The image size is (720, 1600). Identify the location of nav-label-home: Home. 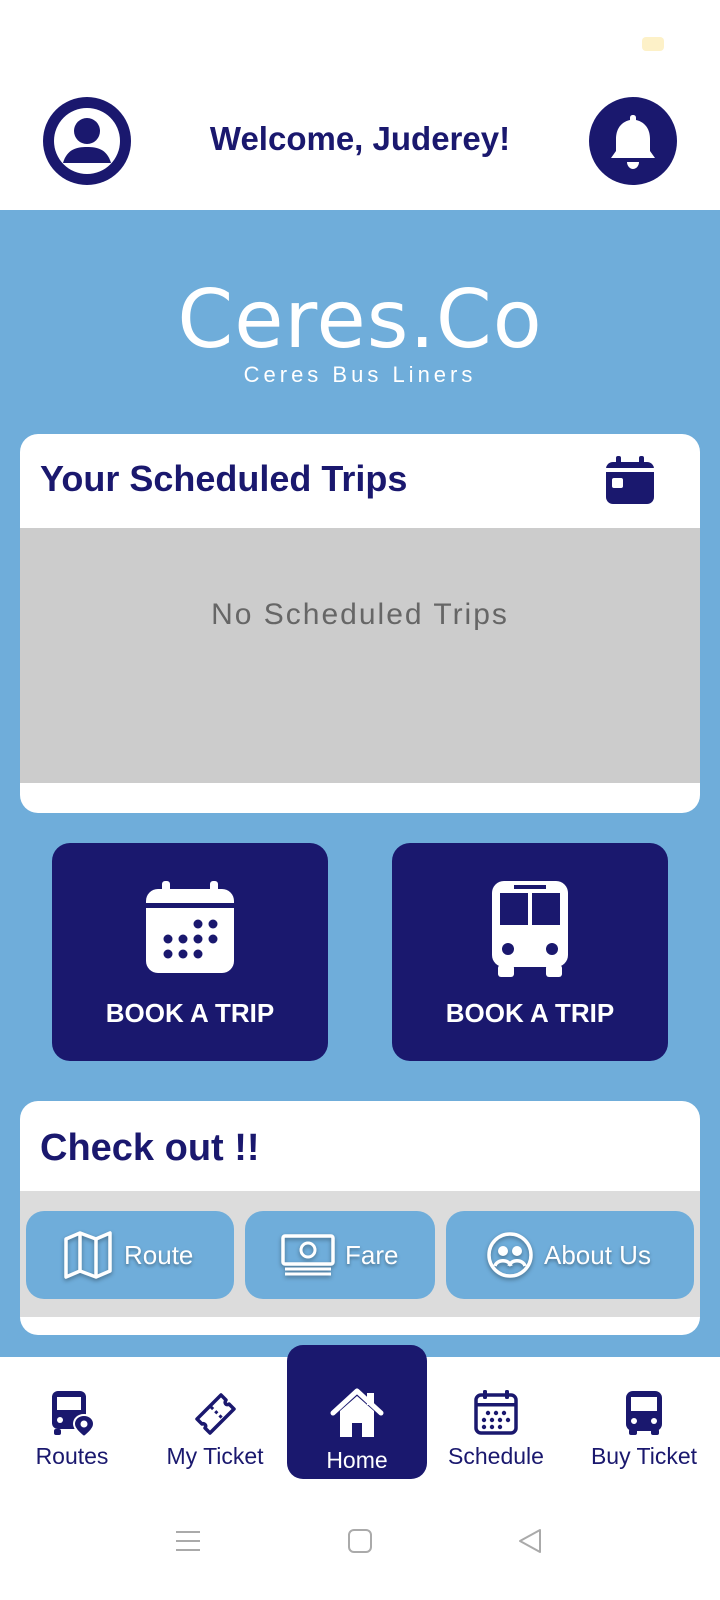
(357, 1460).